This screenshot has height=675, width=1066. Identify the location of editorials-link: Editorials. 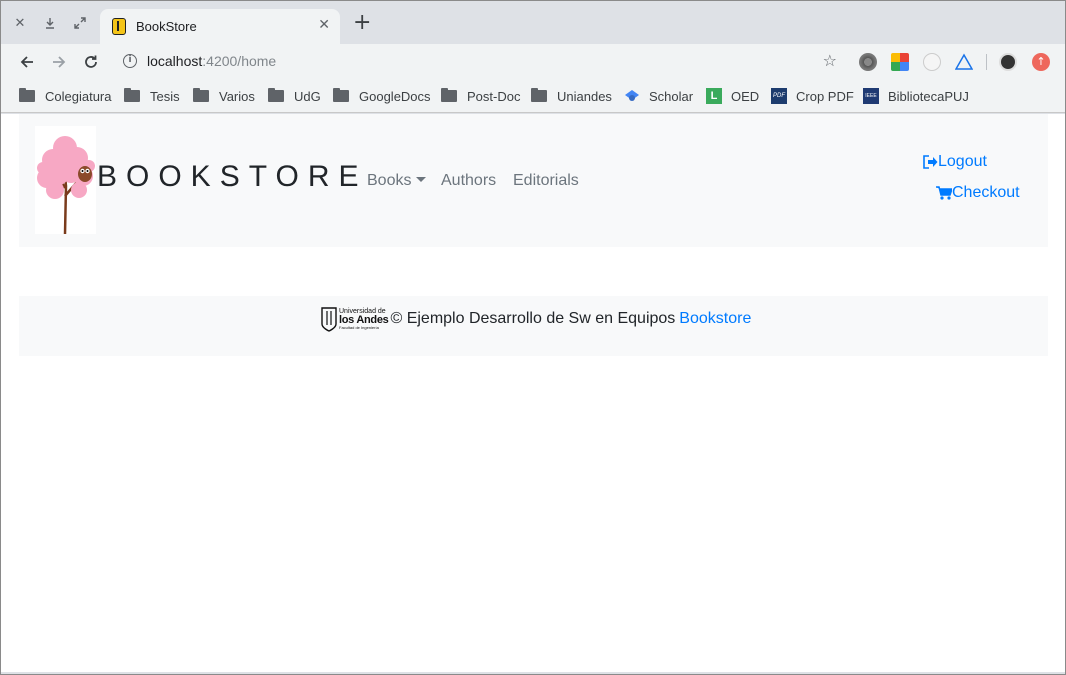
(546, 181).